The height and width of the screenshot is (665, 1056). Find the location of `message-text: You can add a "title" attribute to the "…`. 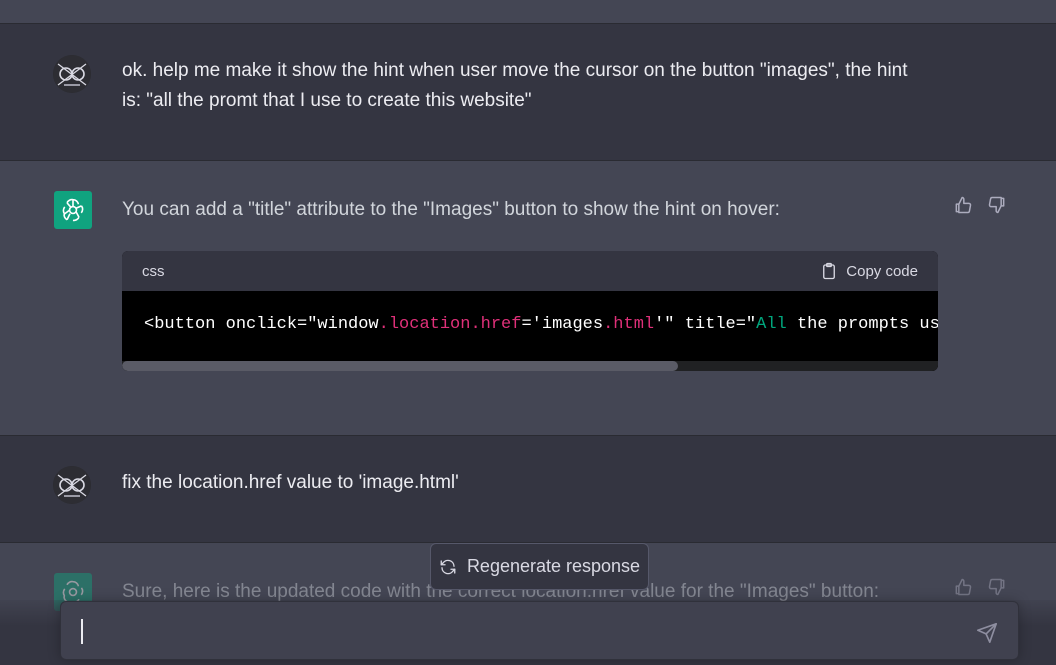

message-text: You can add a "title" attribute to the "… is located at coordinates (451, 209).